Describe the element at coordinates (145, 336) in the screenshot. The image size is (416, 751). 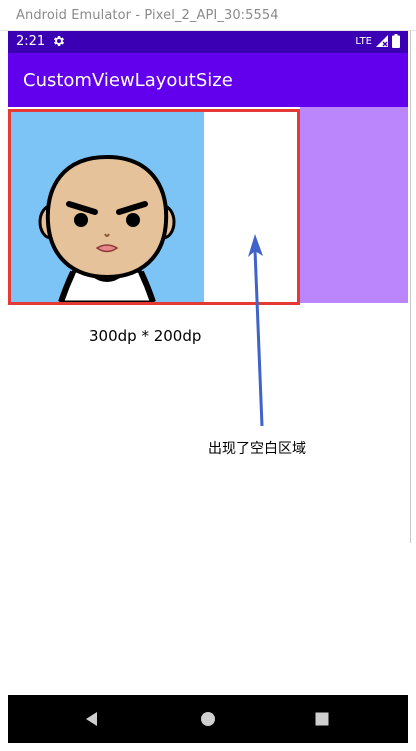
I see `size-caption: 300dp * 200dp` at that location.